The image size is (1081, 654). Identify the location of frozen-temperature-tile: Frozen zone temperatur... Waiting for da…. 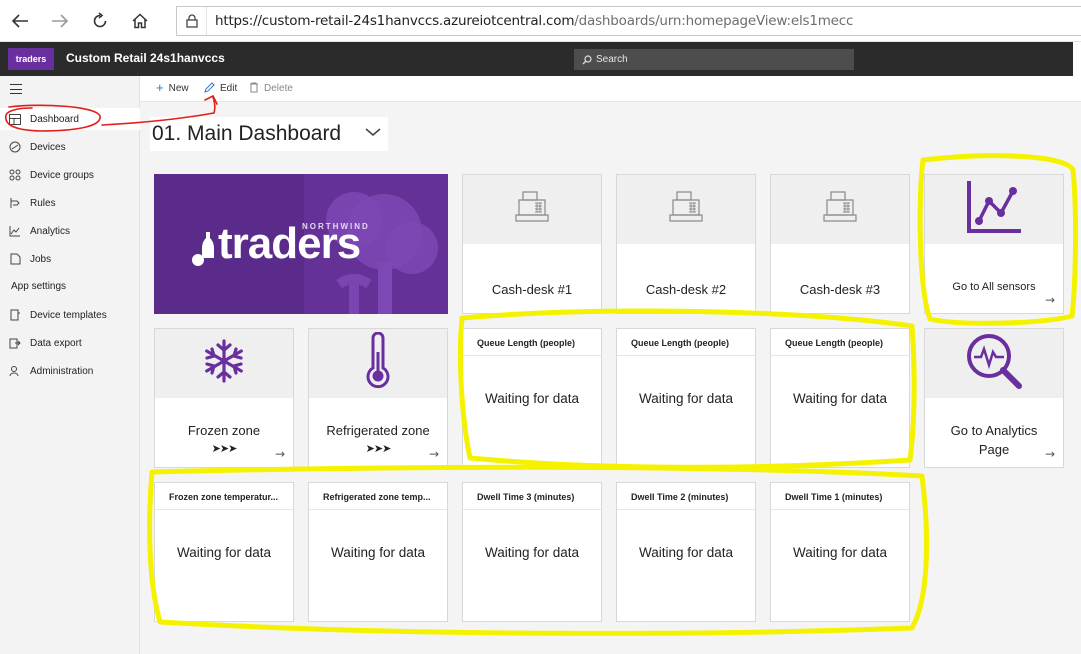
(224, 552).